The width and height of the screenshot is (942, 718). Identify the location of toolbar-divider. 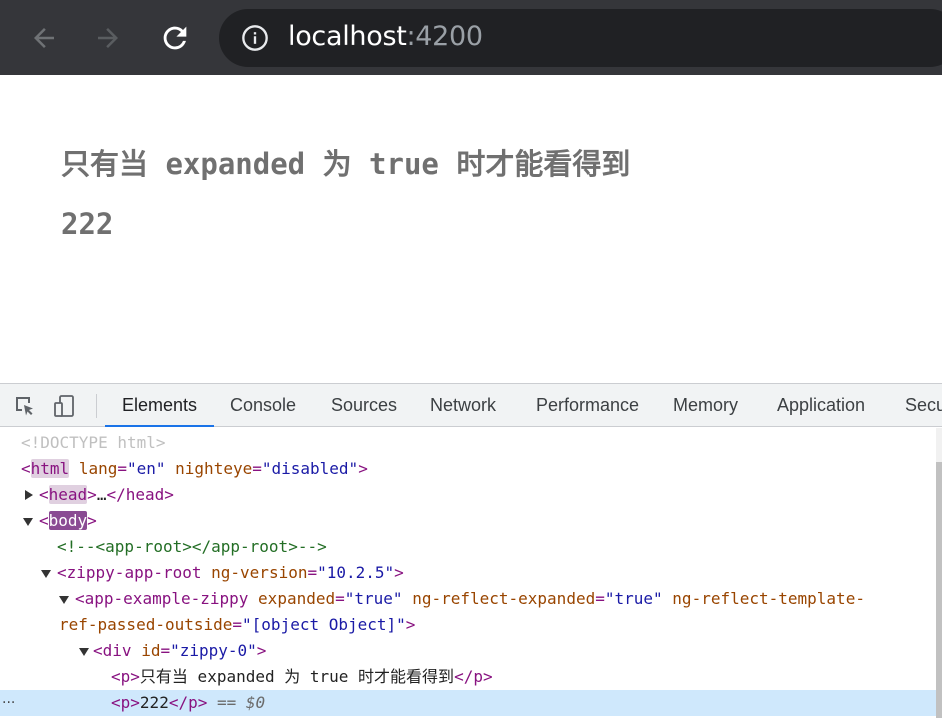
(96, 406).